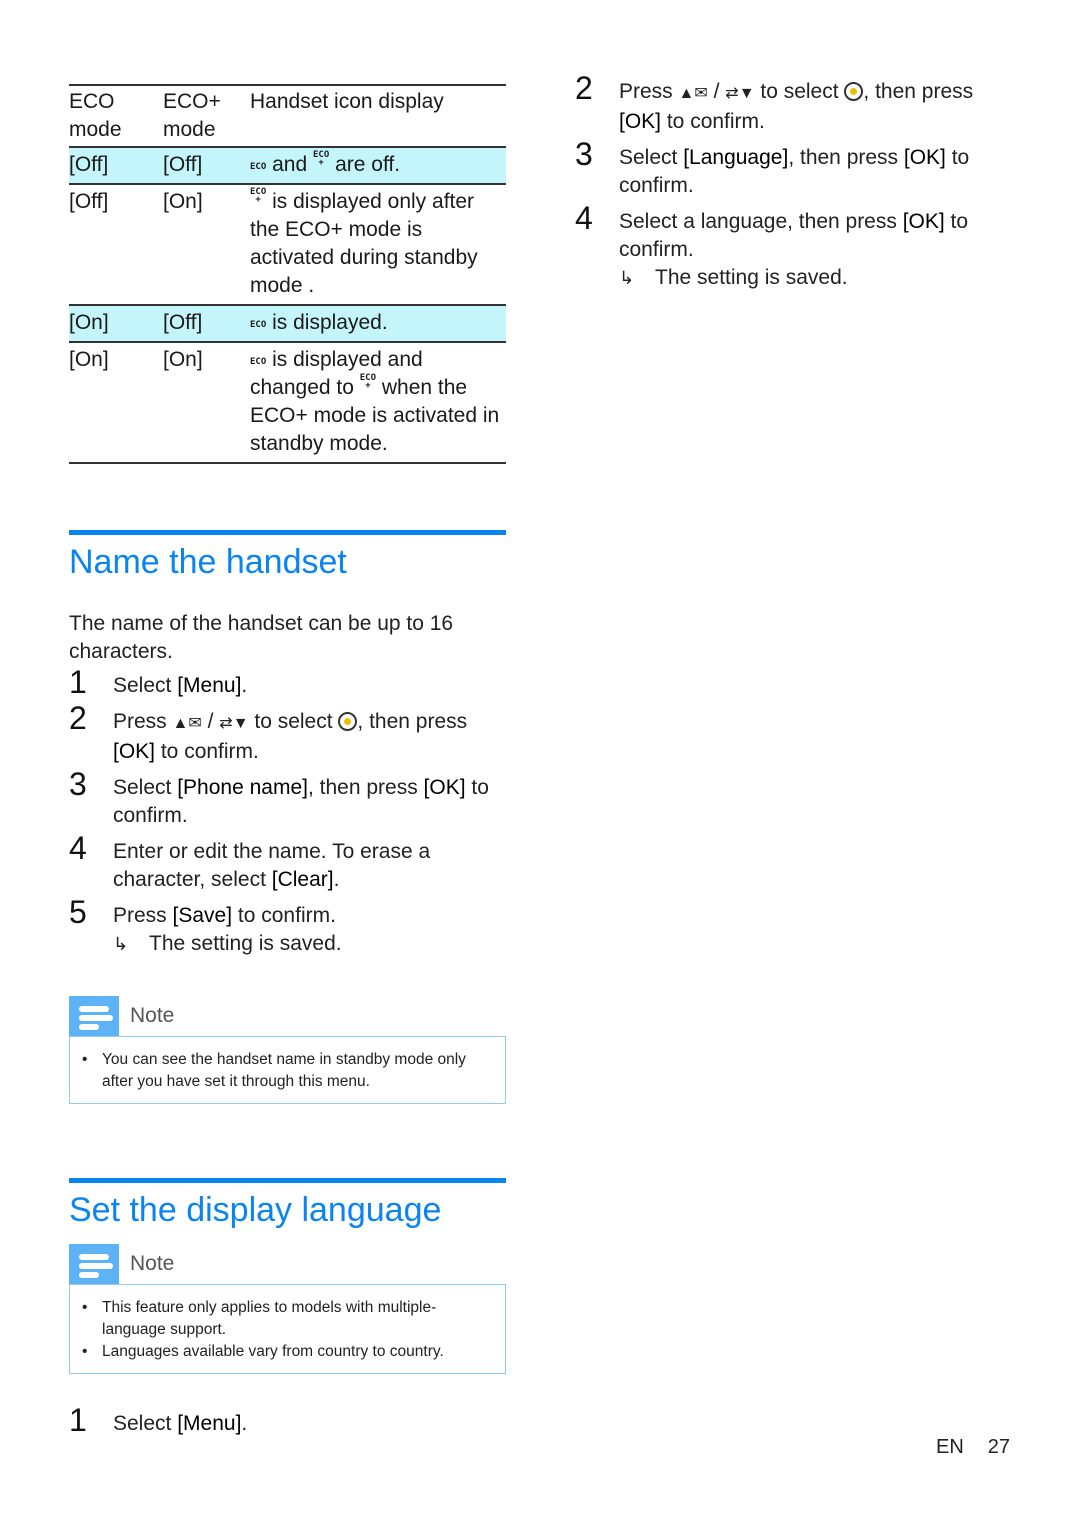 This screenshot has height=1527, width=1080. What do you see at coordinates (95, 115) in the screenshot?
I see `header-eco-mode: ECO mode` at bounding box center [95, 115].